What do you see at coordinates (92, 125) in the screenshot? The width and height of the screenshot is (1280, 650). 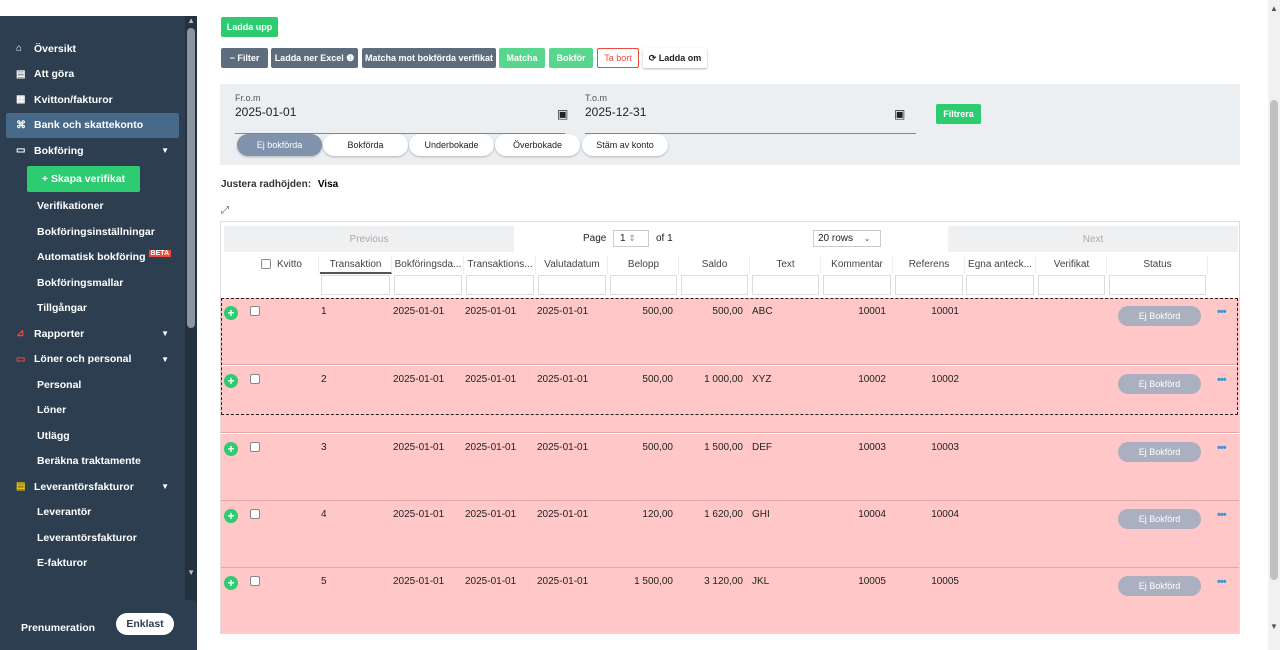 I see `sidebar-item-3: ⌘ Bank och skattekonto` at bounding box center [92, 125].